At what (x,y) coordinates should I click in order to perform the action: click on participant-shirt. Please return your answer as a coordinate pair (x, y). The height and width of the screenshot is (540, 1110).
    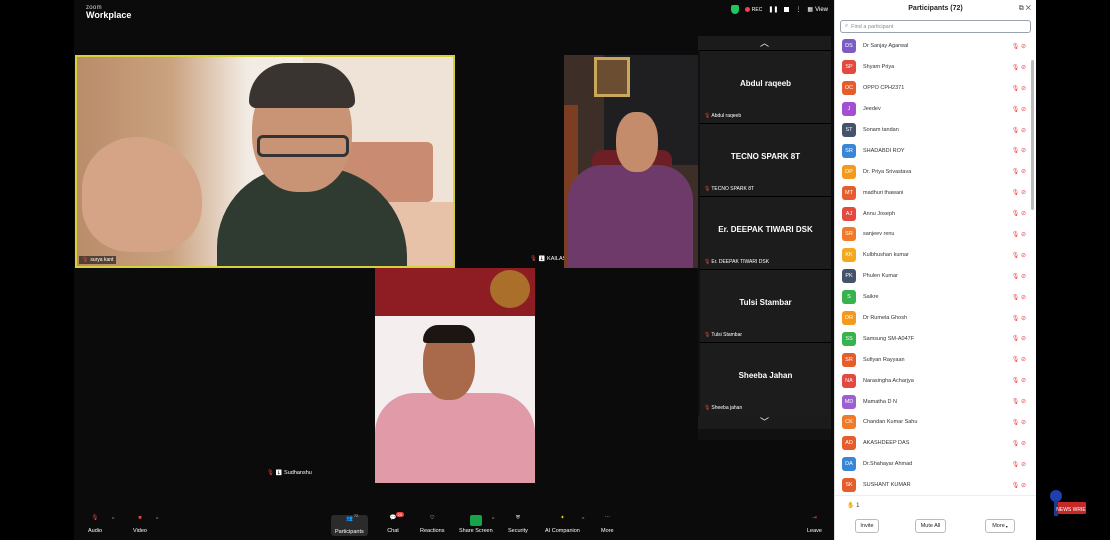
    Looking at the image, I should click on (455, 438).